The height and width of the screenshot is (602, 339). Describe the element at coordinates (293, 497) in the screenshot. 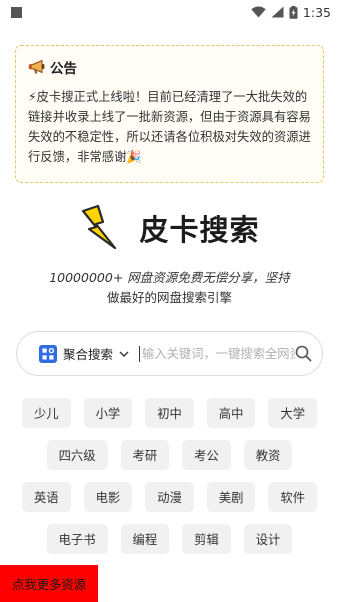

I see `tag-button: 软件` at that location.